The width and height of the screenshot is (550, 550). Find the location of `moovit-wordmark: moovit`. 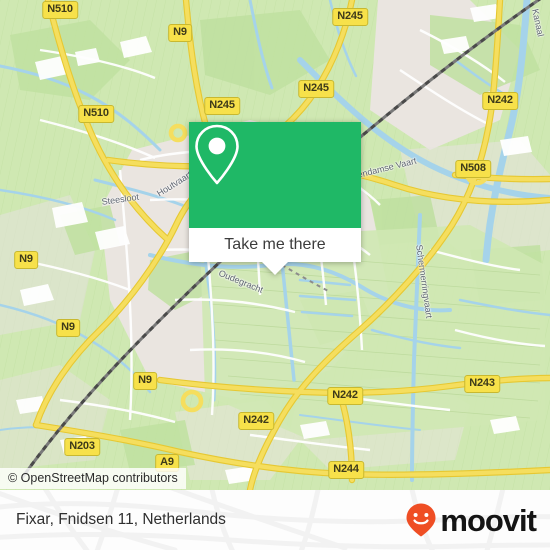

moovit-wordmark: moovit is located at coordinates (488, 520).